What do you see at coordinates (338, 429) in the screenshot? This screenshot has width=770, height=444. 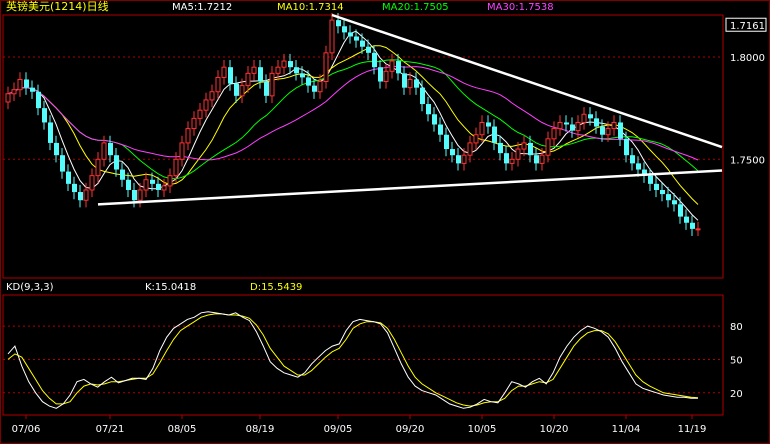 I see `x-tick-label: 09/05` at bounding box center [338, 429].